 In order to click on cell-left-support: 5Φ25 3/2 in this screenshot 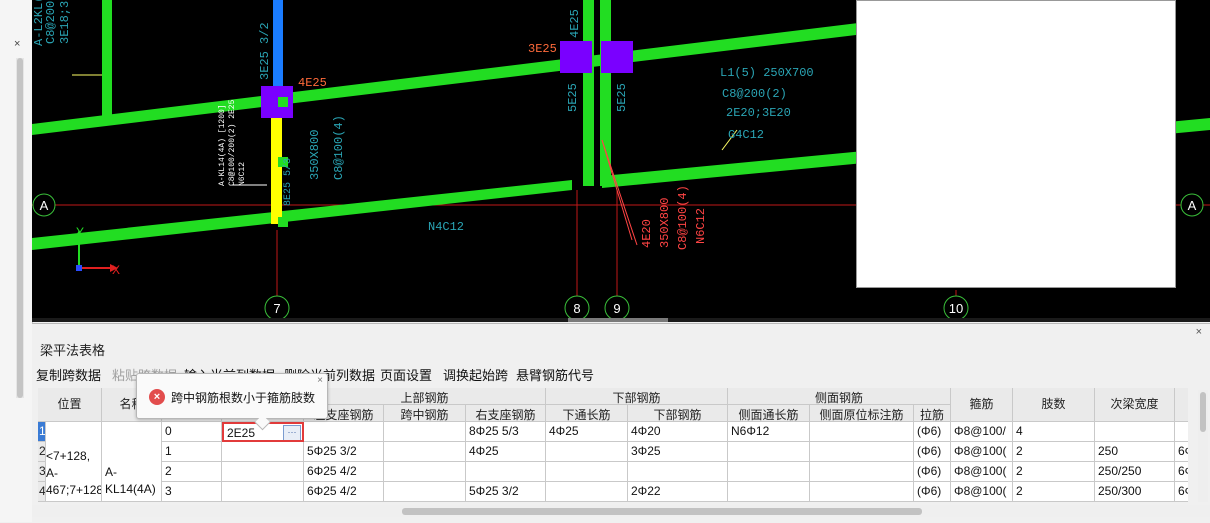, I will do `click(344, 452)`.